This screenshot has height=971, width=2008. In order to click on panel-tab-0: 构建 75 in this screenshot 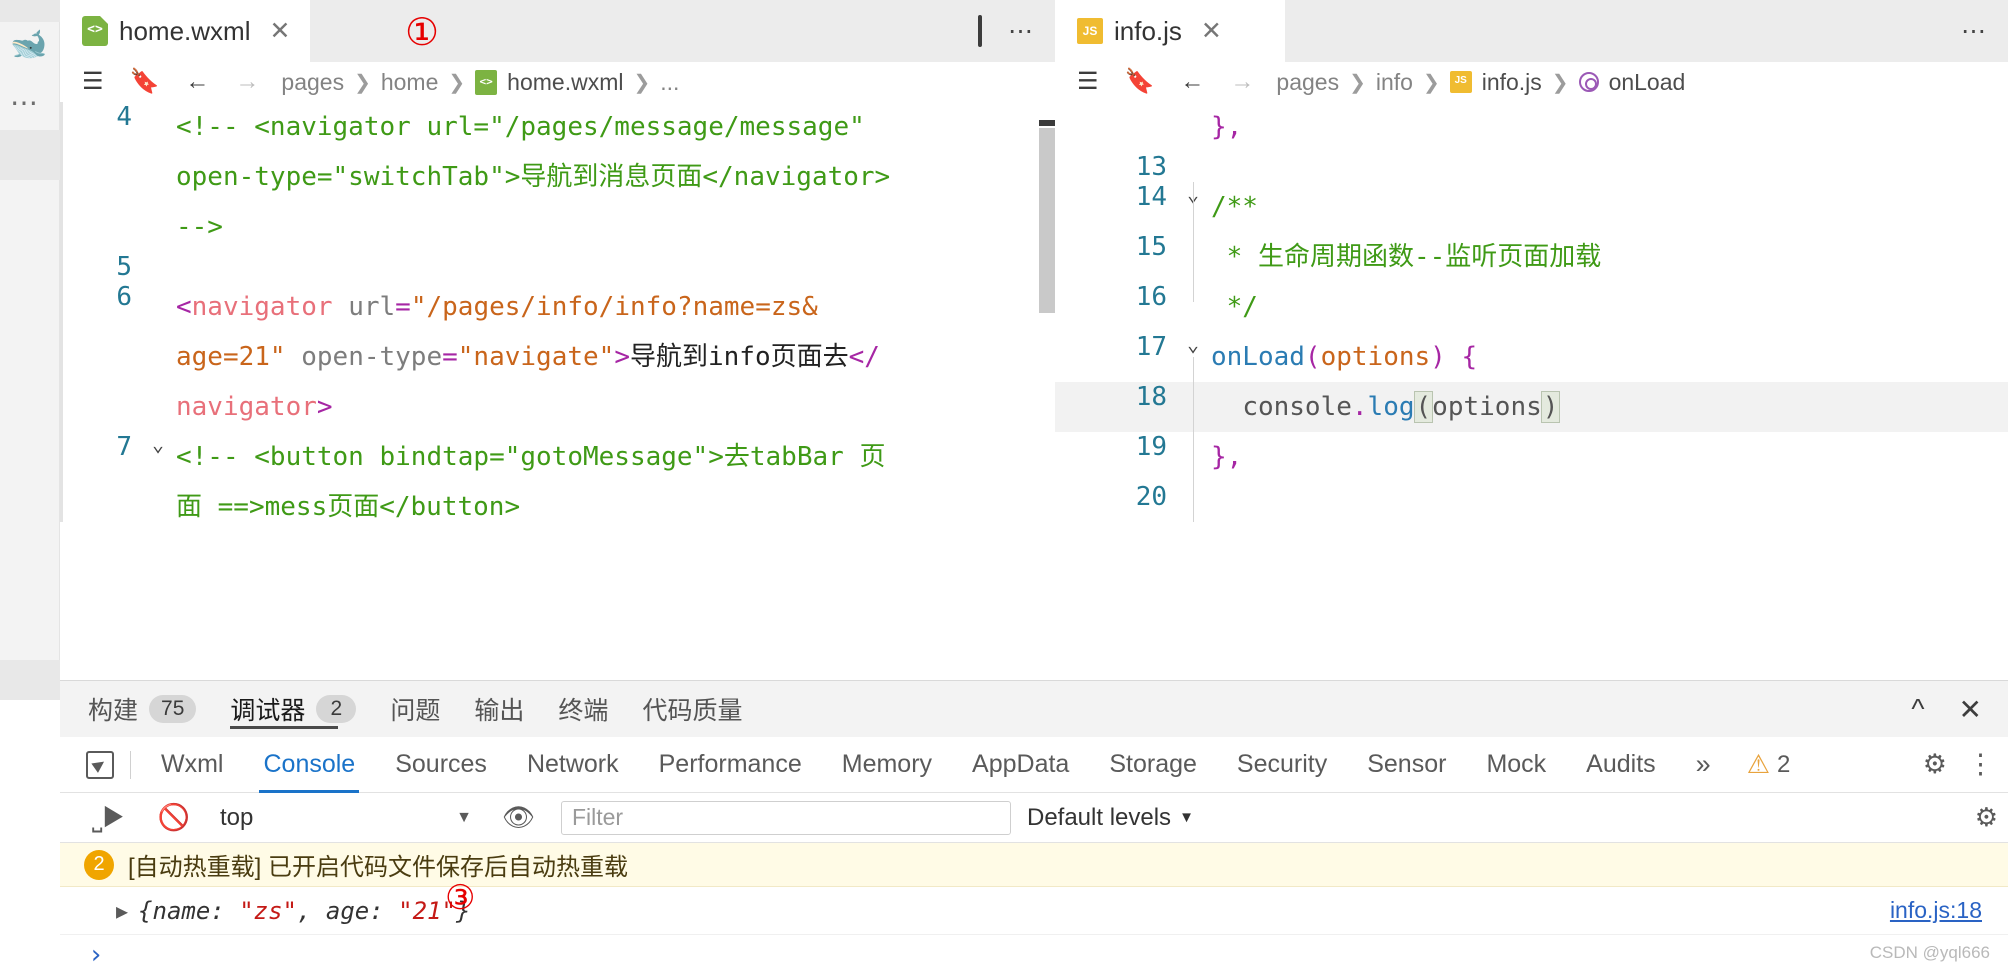, I will do `click(142, 709)`.